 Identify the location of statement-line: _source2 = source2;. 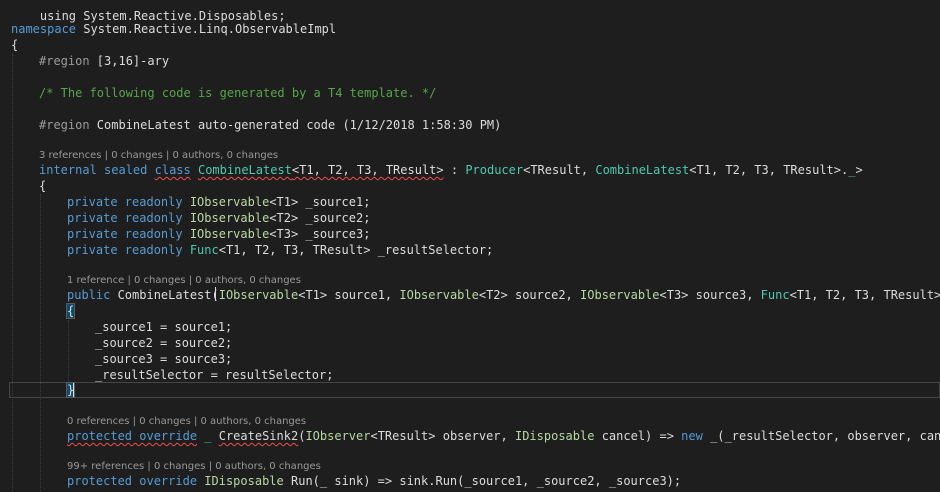
(163, 343).